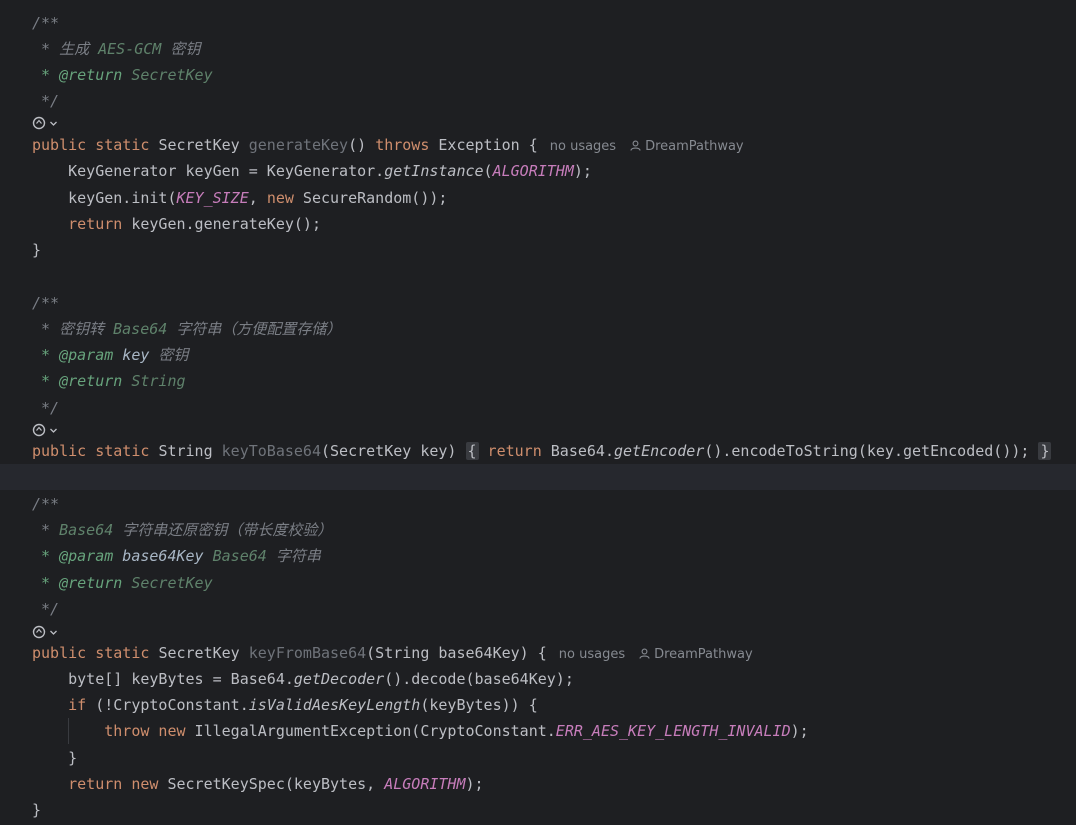  What do you see at coordinates (298, 145) in the screenshot?
I see `method-name: generateKey` at bounding box center [298, 145].